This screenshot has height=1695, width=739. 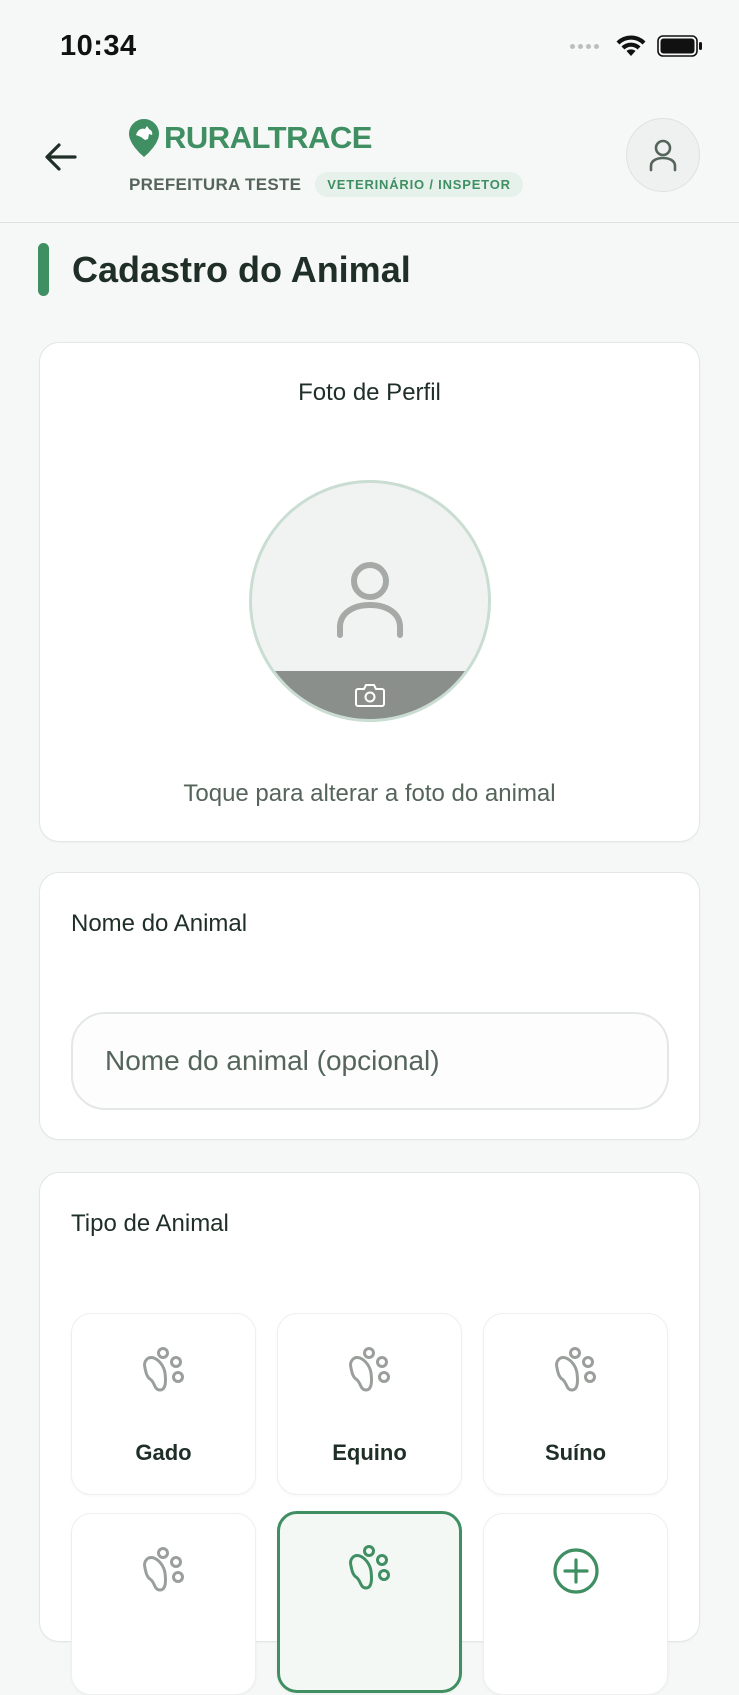 I want to click on status-time: 10:34, so click(x=98, y=46).